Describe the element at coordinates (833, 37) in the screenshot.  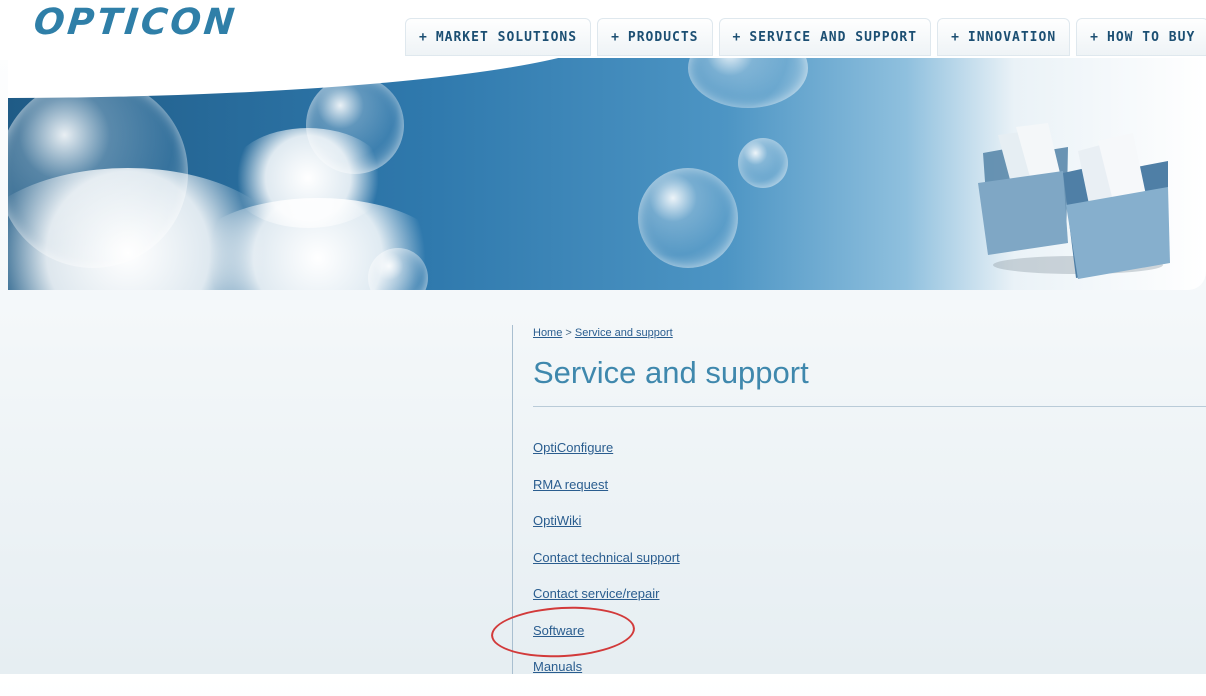
I see `nav-label: SERVICE AND SUPPORT` at that location.